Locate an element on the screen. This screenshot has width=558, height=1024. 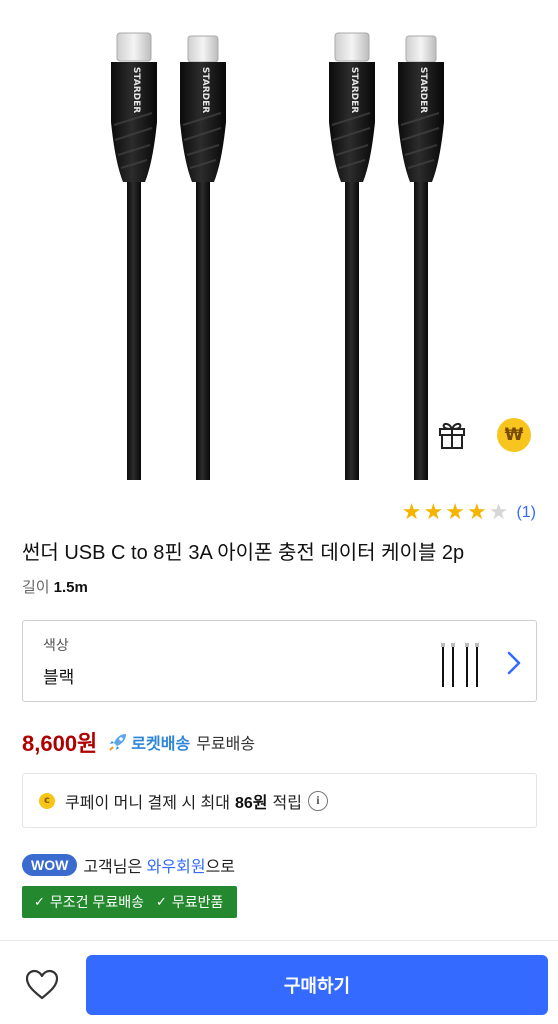
coupay-cash-box: c 쿠페이 머니 결제 시 최대 86원 적립 i is located at coordinates (279, 800).